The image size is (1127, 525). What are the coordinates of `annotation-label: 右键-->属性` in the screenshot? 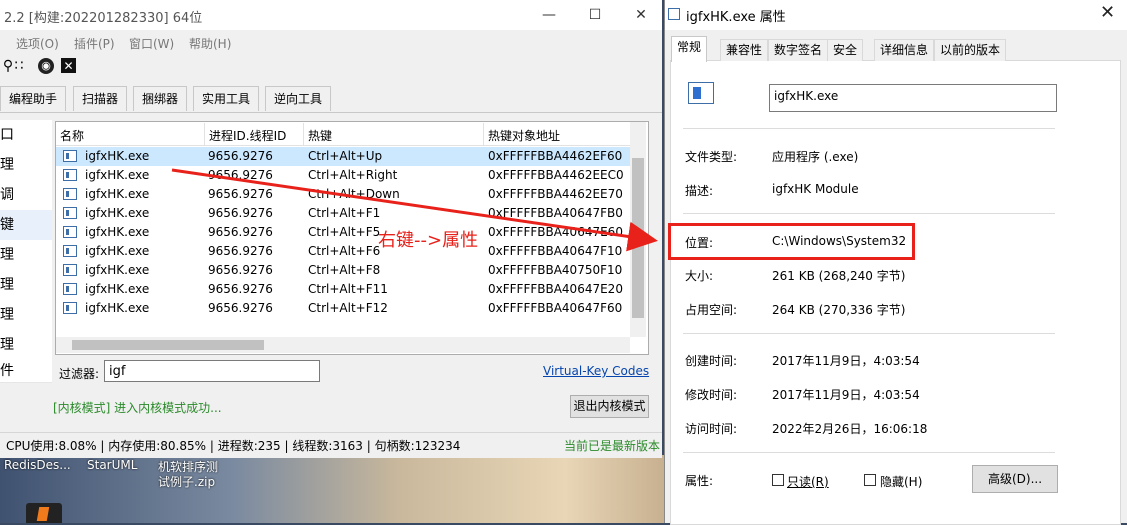 It's located at (428, 240).